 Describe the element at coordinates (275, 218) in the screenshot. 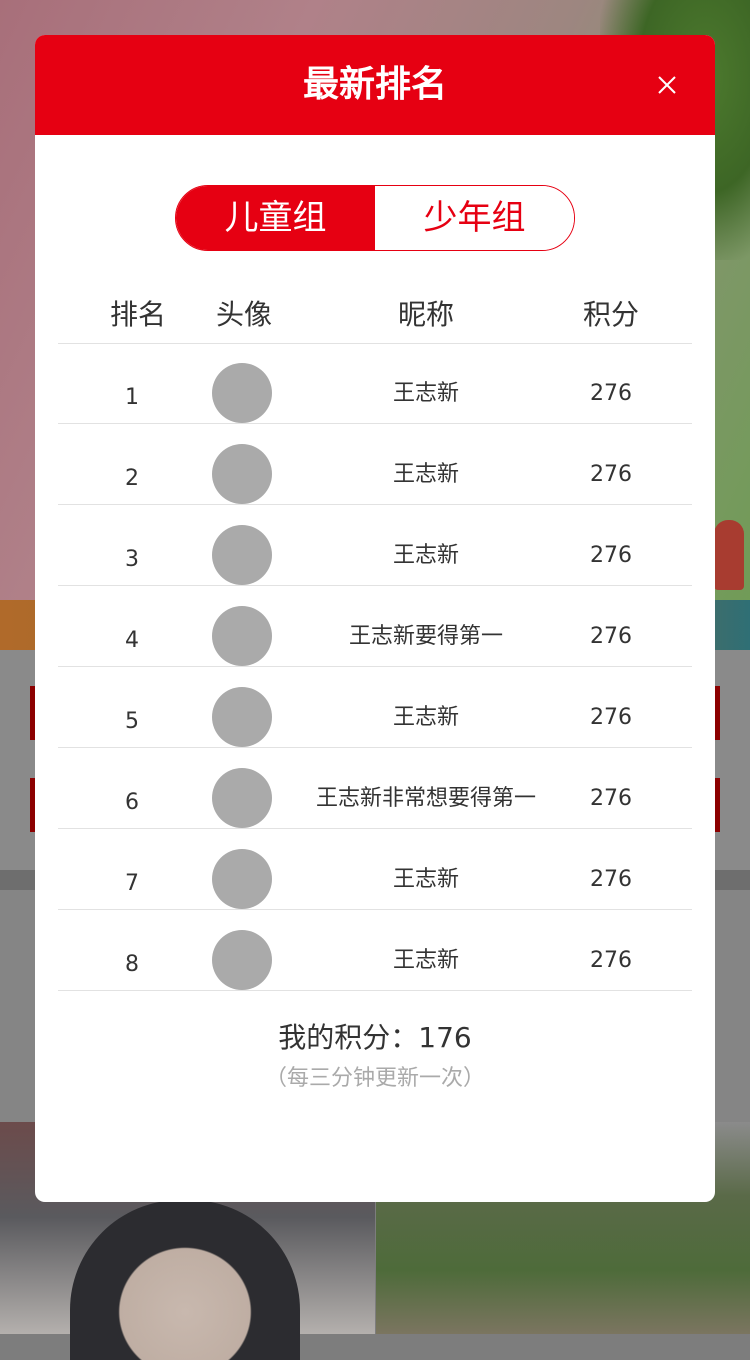

I see `tab-children-group: 儿童组` at that location.